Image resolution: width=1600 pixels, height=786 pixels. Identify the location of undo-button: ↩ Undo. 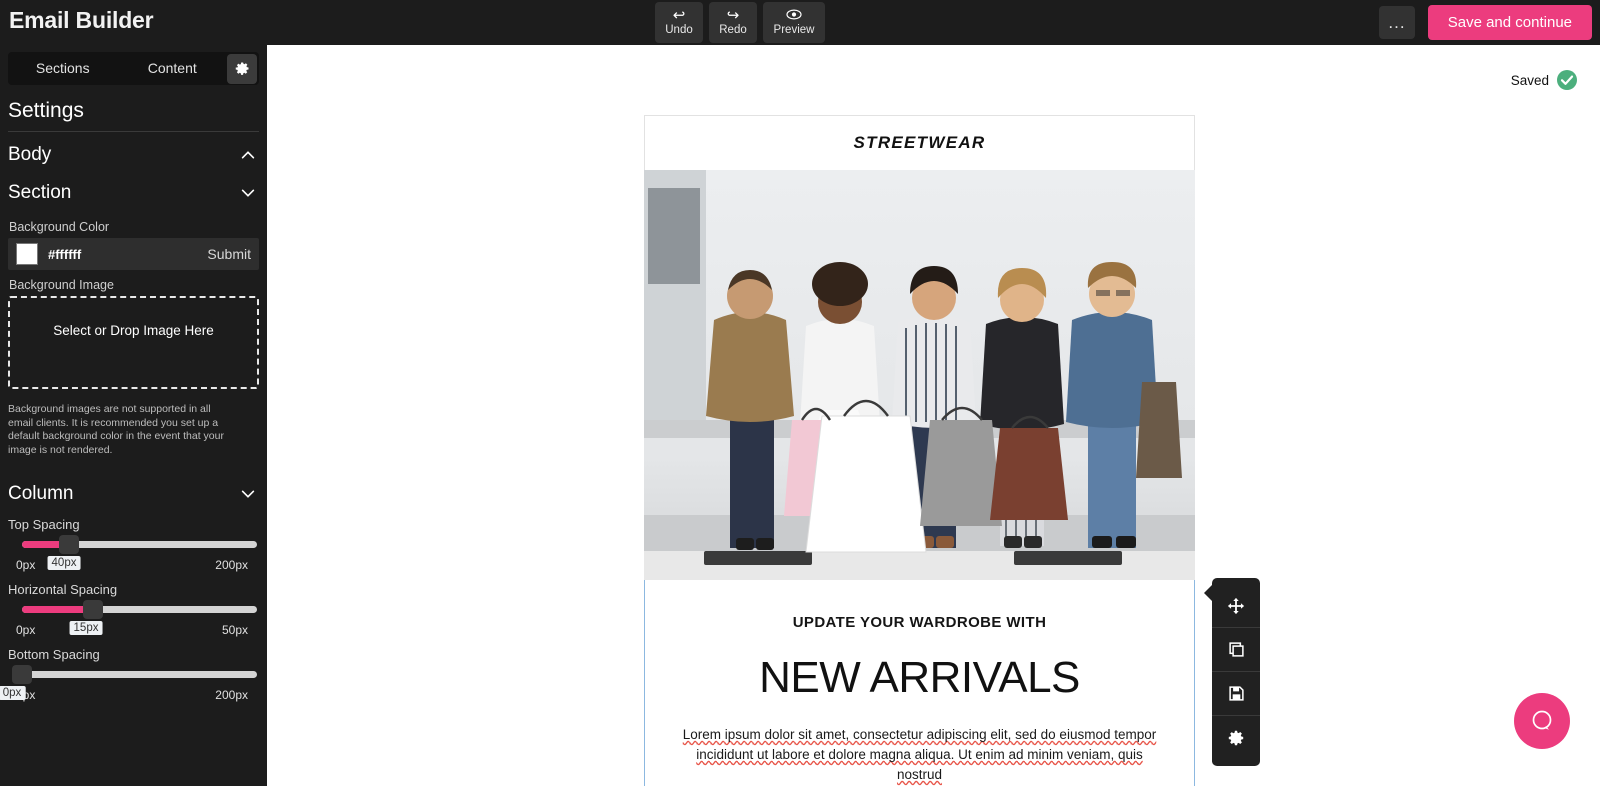
(679, 22).